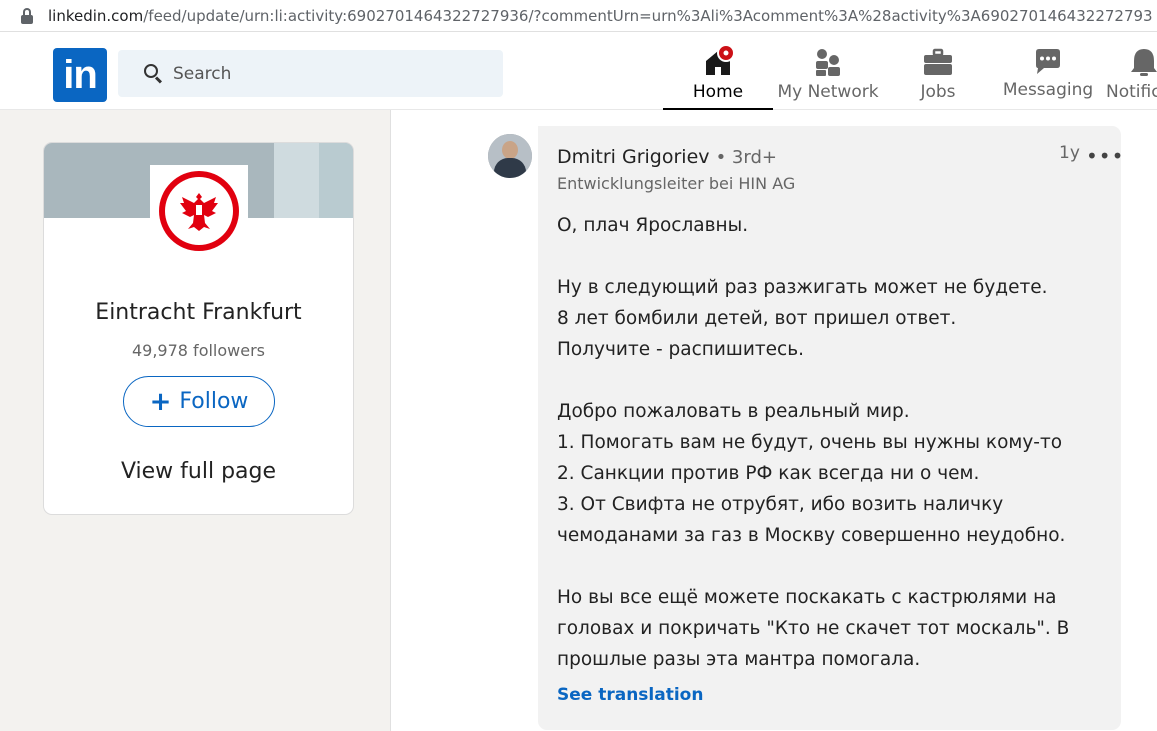 The height and width of the screenshot is (731, 1157). I want to click on nav-messaging-label: Messaging, so click(1048, 90).